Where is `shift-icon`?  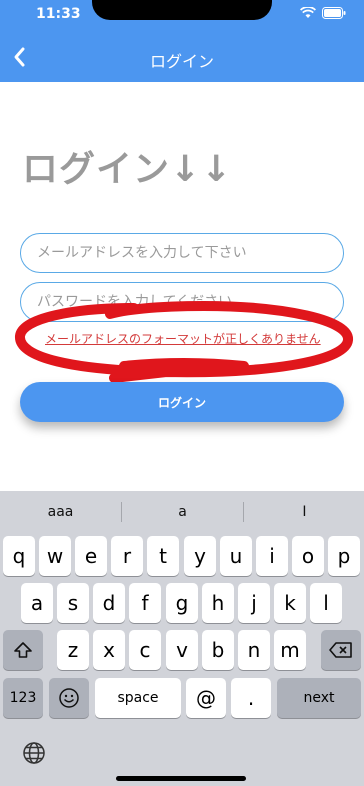 shift-icon is located at coordinates (23, 650).